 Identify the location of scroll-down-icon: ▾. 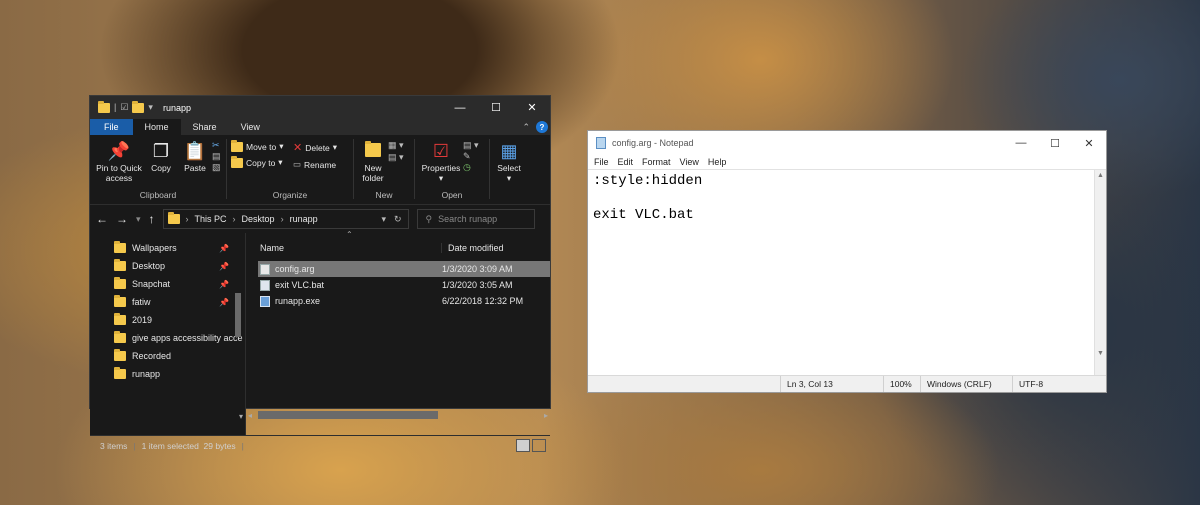
(241, 416).